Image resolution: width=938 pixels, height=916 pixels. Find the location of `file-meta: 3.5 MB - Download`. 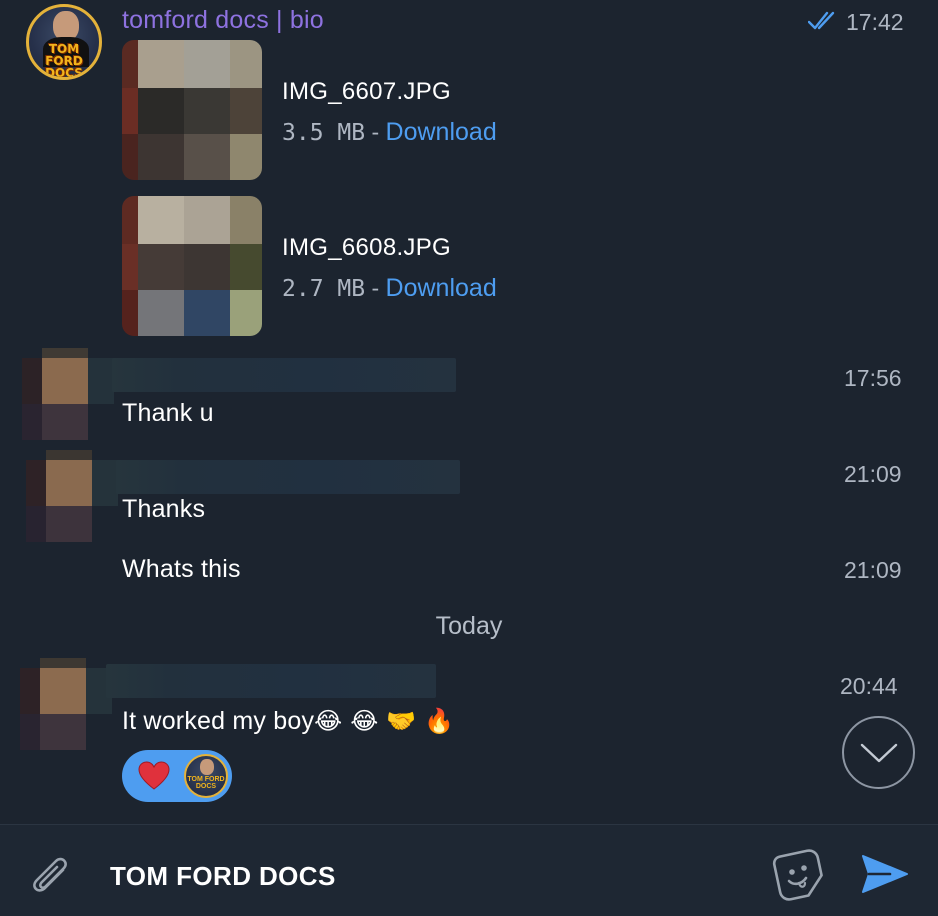

file-meta: 3.5 MB - Download is located at coordinates (389, 132).